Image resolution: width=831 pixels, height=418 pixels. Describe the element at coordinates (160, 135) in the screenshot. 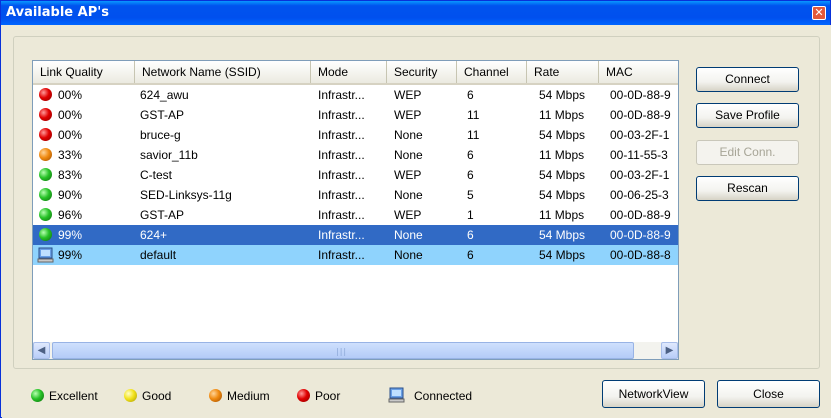

I see `ssid-cell: bruce-g` at that location.